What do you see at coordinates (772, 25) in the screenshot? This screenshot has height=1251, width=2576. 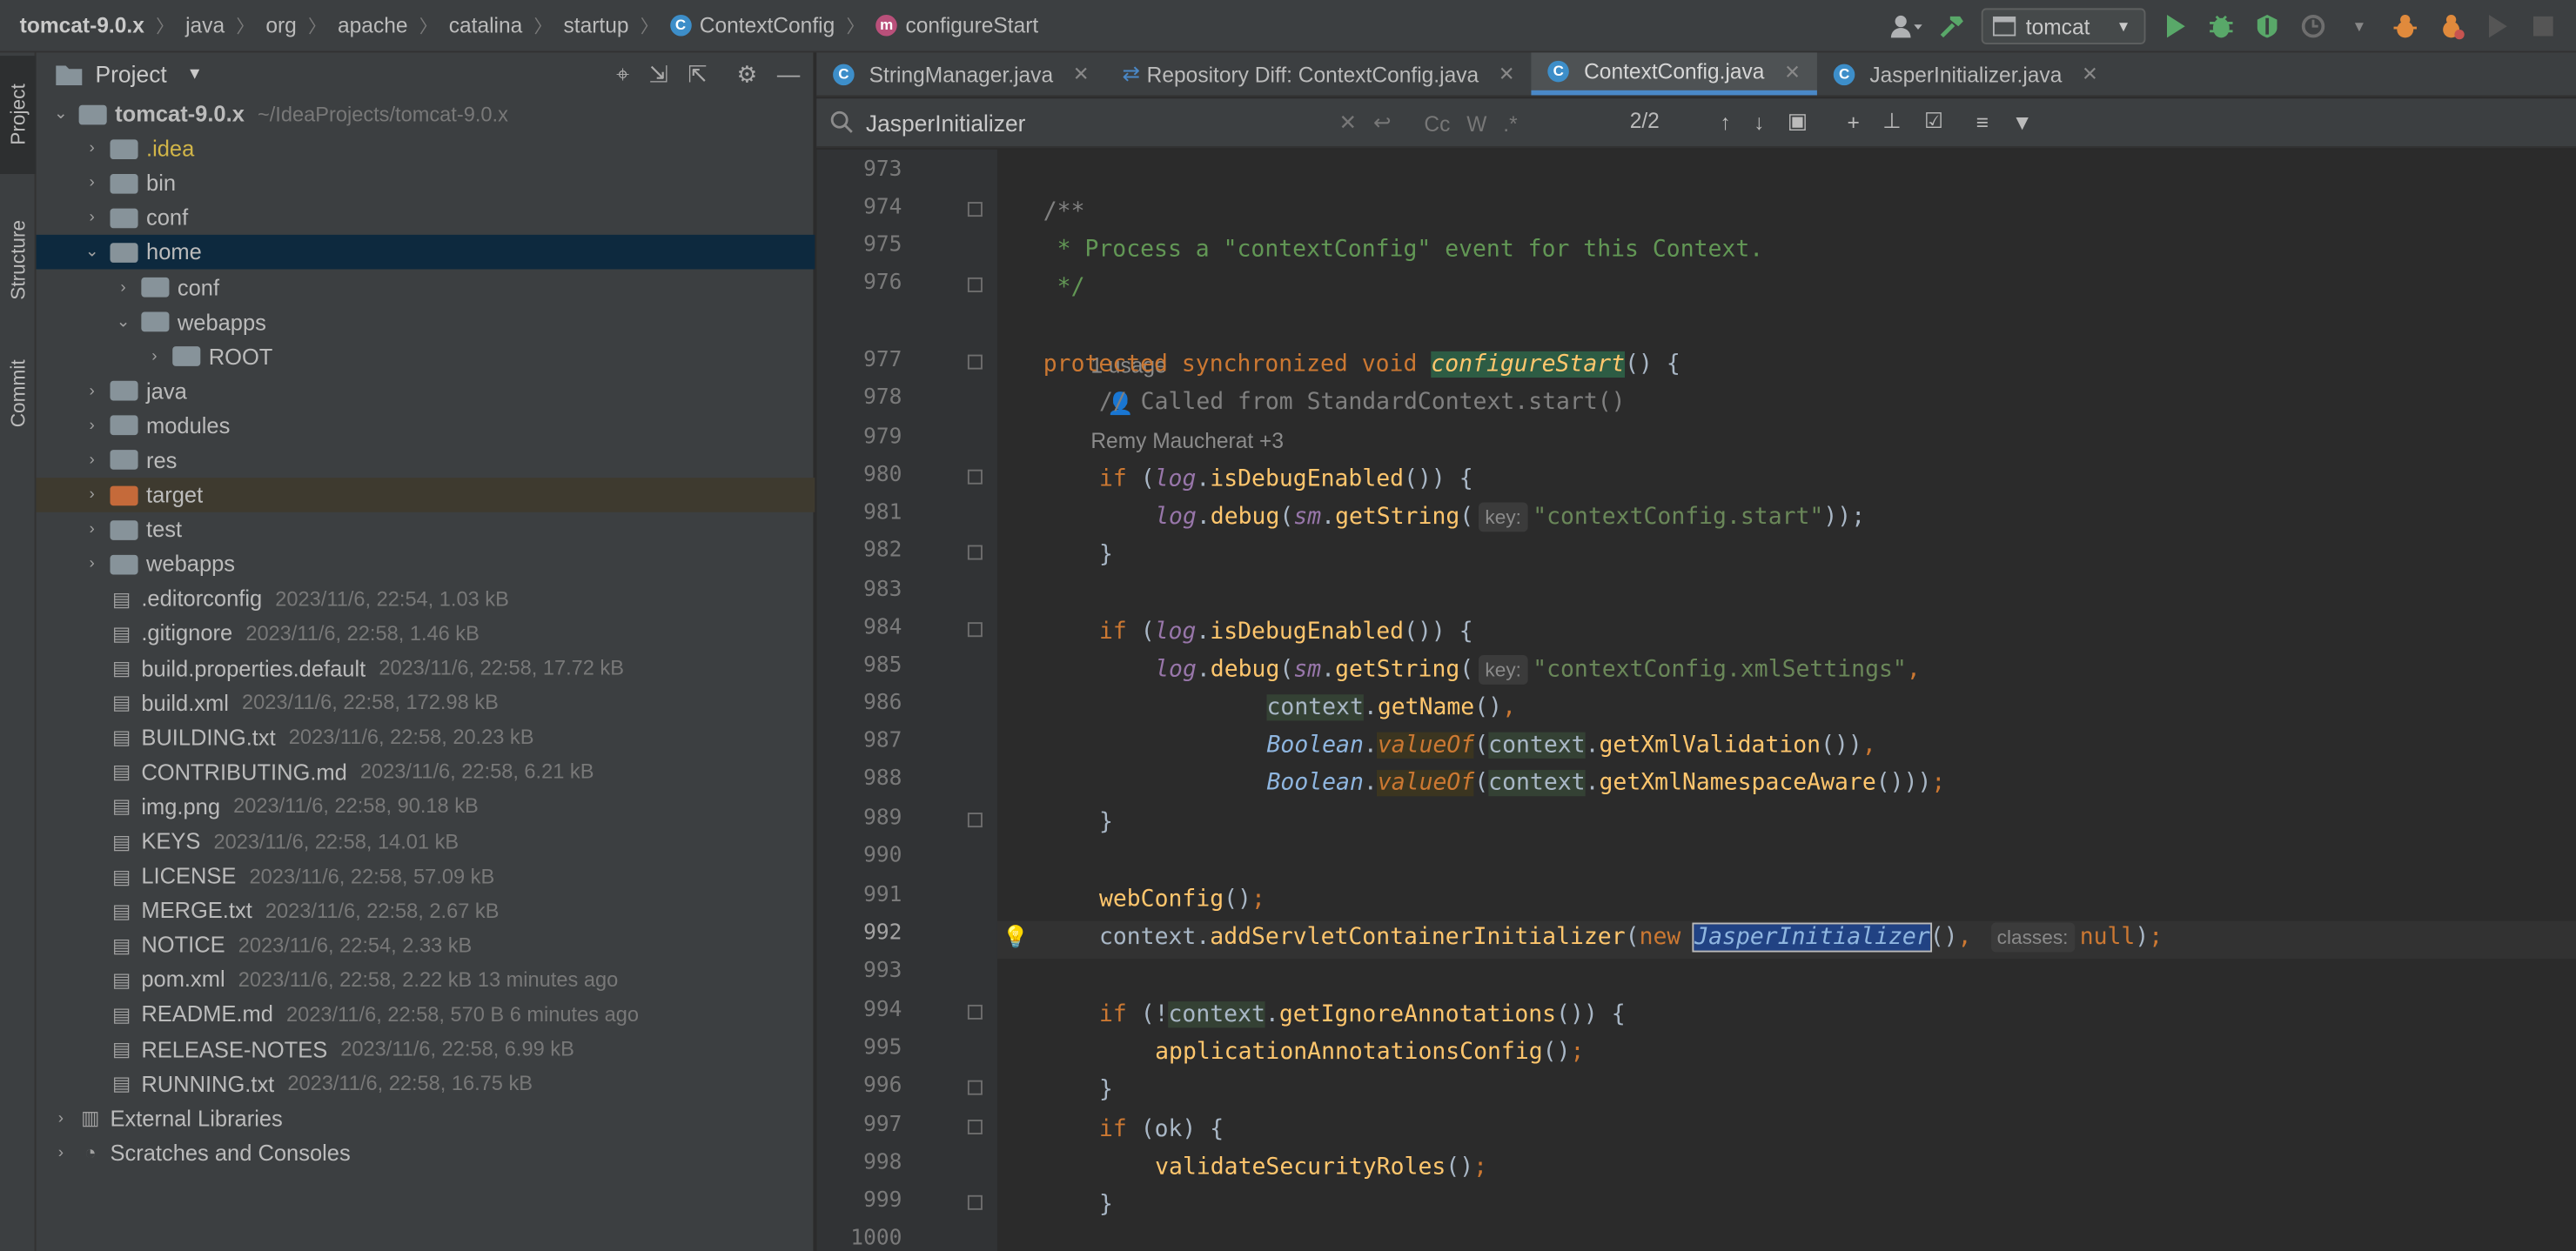 I see `breadcrumb-item: C ContextConfig 〉` at bounding box center [772, 25].